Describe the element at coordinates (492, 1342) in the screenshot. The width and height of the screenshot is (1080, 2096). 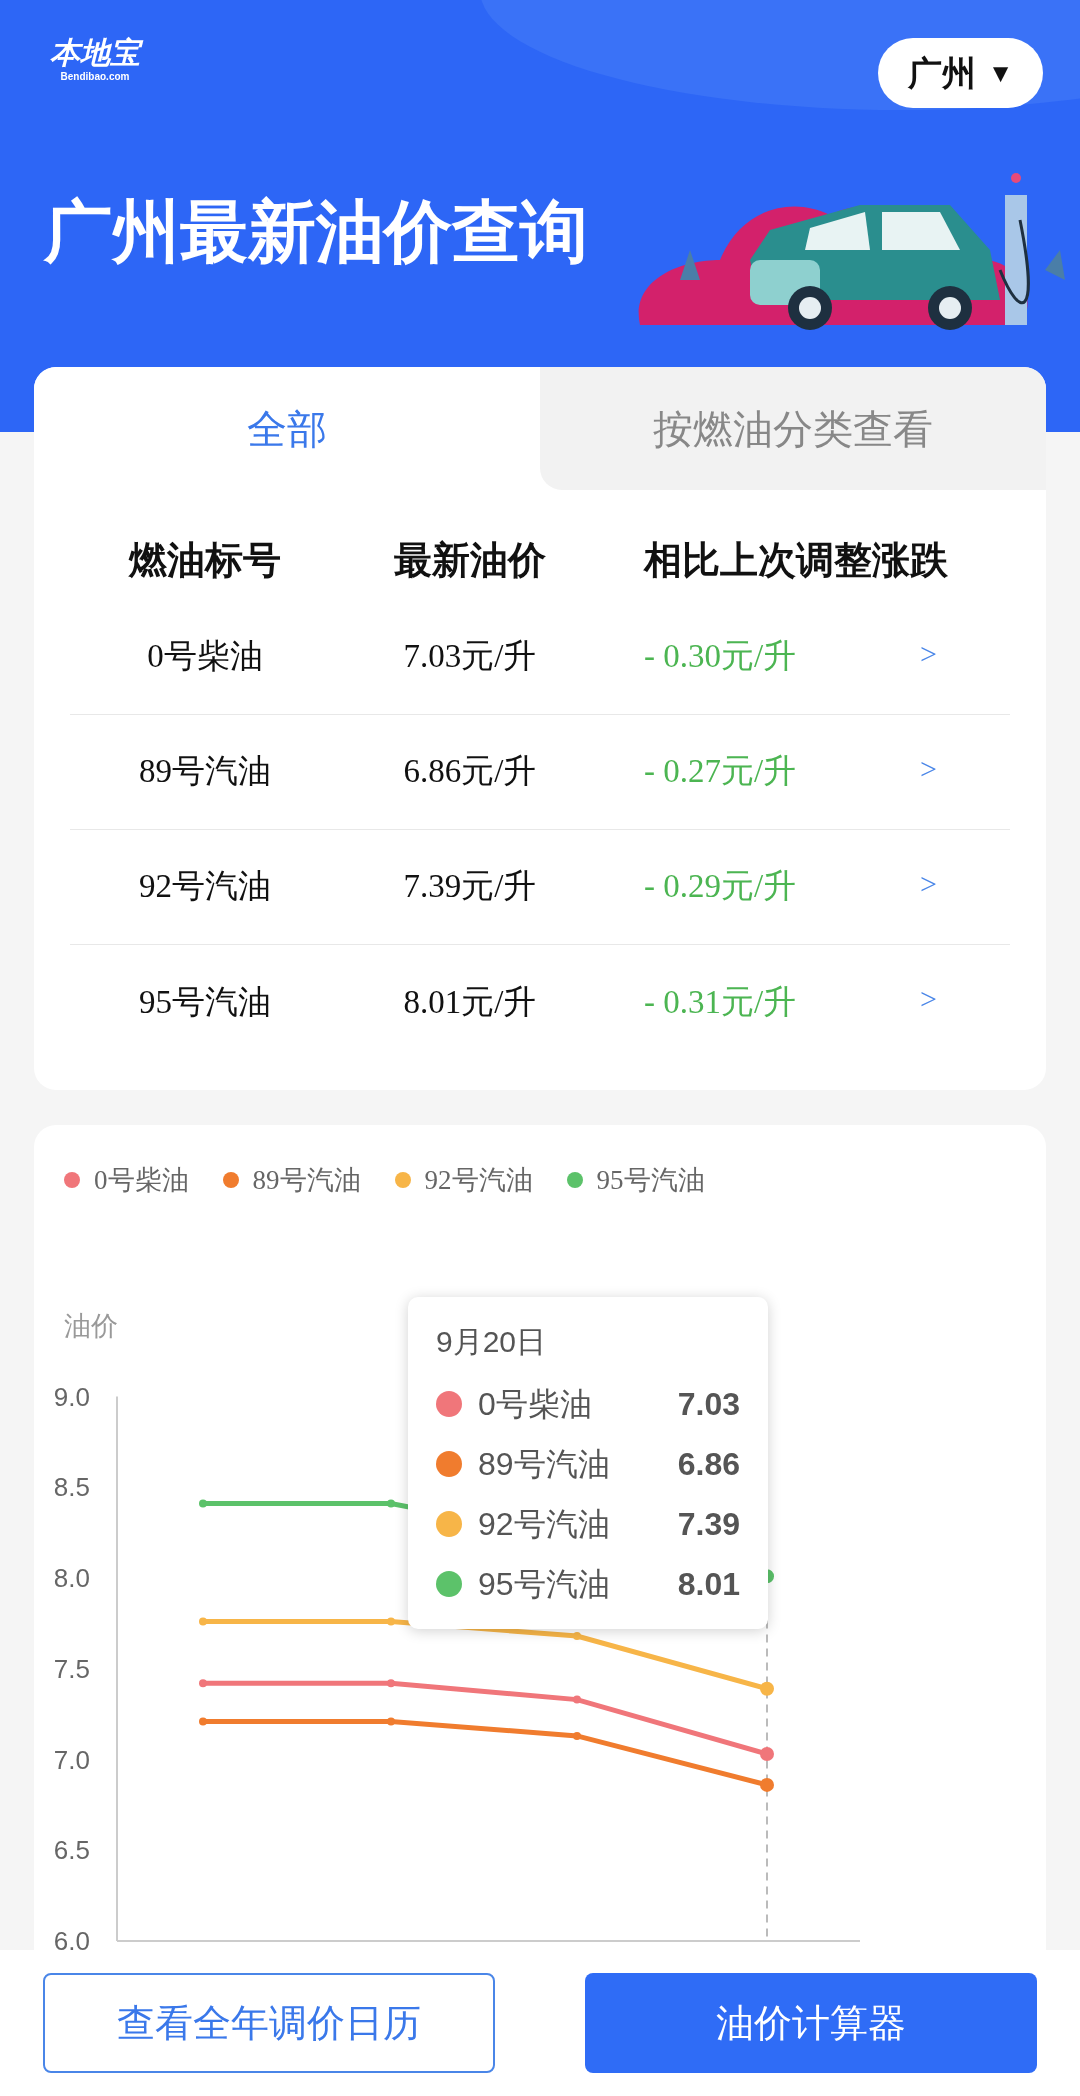
I see `tooltip-date: 9月20日` at that location.